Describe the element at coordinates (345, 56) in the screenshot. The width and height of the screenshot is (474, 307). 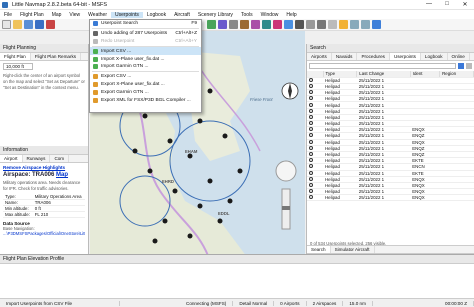
I see `tab-navaids: Navaids` at that location.